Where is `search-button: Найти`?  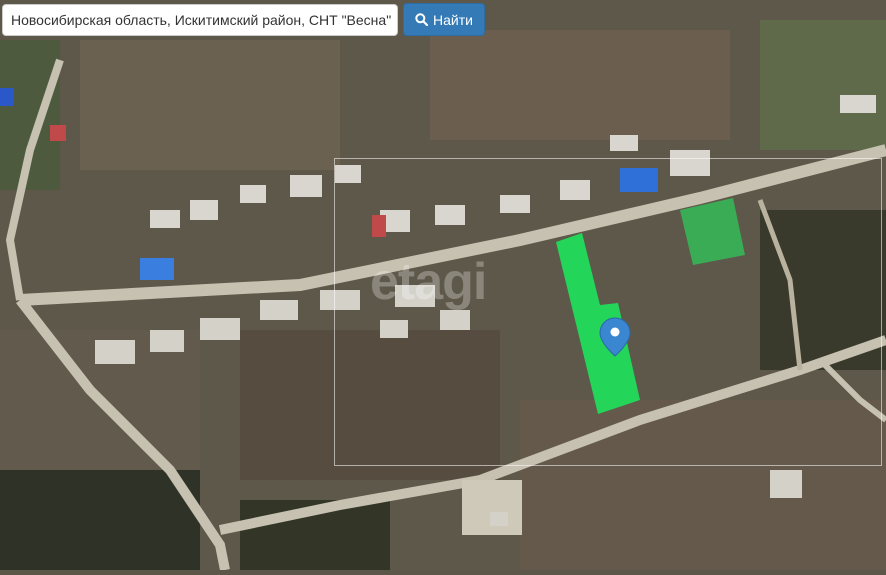 search-button: Найти is located at coordinates (444, 19).